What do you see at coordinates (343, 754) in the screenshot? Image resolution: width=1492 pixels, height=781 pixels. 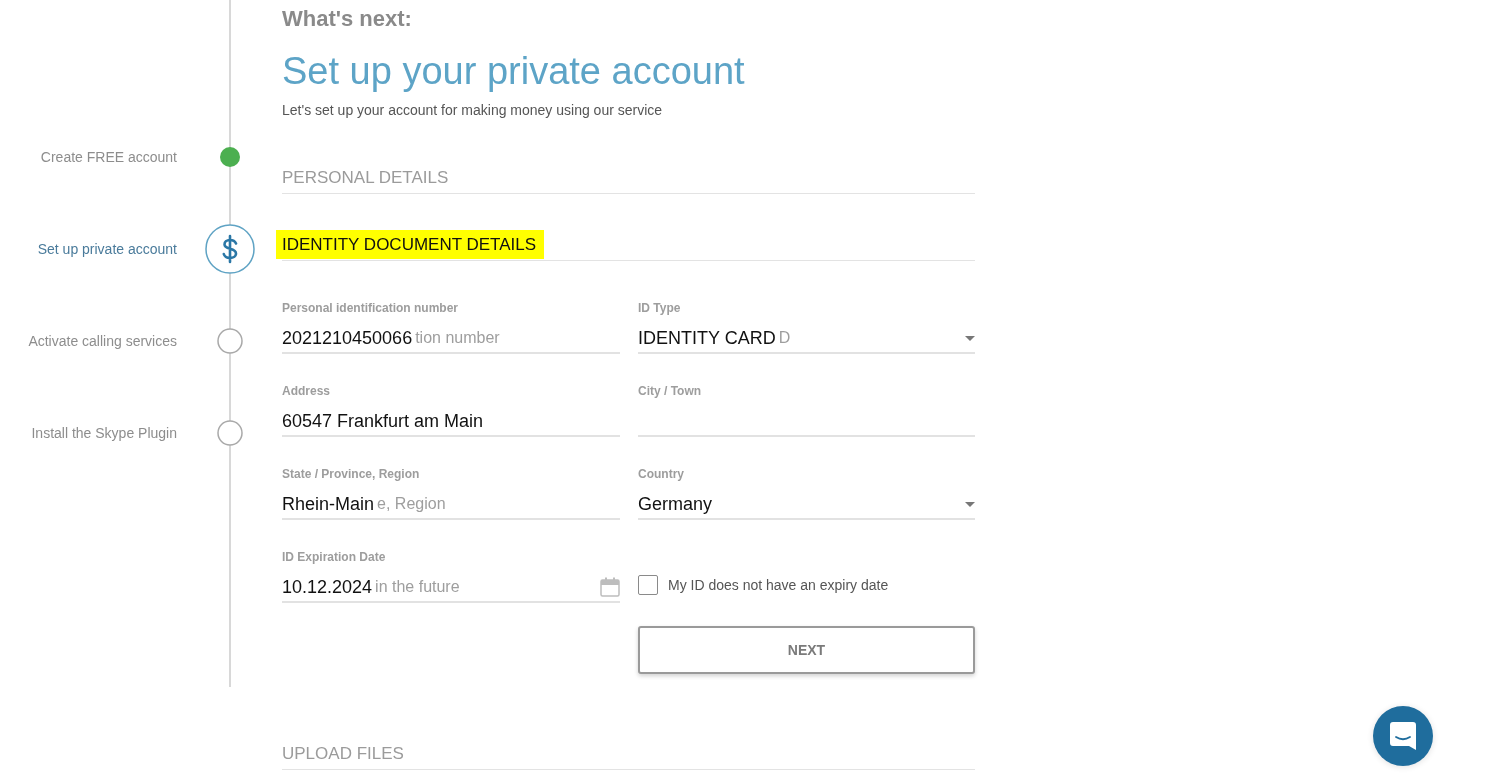 I see `section-heading: UPLOAD FILES` at bounding box center [343, 754].